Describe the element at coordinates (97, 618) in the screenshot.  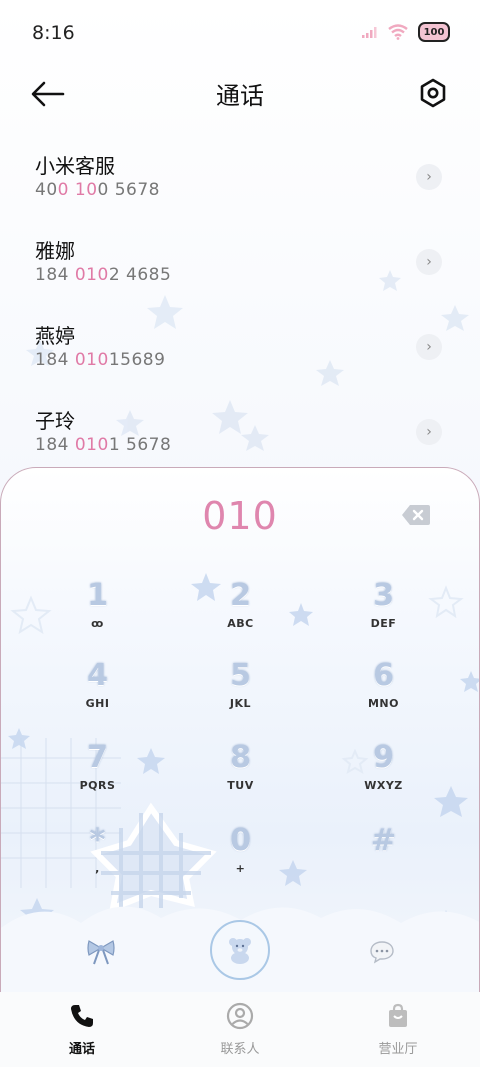
I see `key-1: 1ꝏ` at that location.